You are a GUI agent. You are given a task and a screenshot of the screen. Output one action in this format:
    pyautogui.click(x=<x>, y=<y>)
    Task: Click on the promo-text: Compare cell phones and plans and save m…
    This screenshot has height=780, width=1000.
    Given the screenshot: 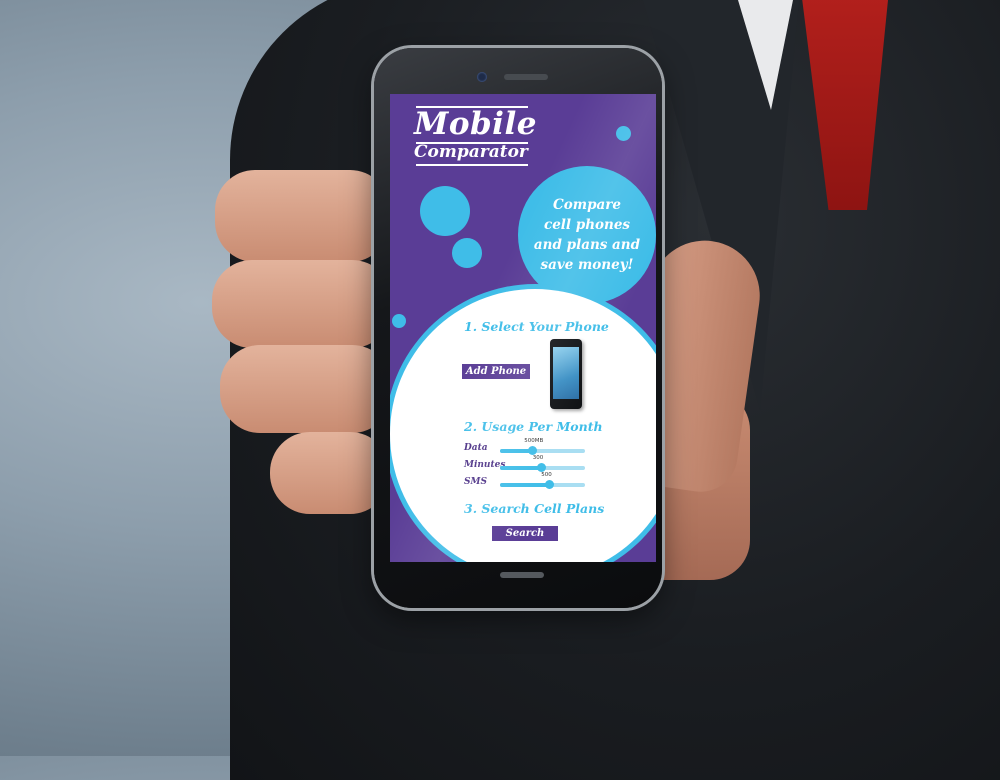 What is the action you would take?
    pyautogui.click(x=587, y=235)
    